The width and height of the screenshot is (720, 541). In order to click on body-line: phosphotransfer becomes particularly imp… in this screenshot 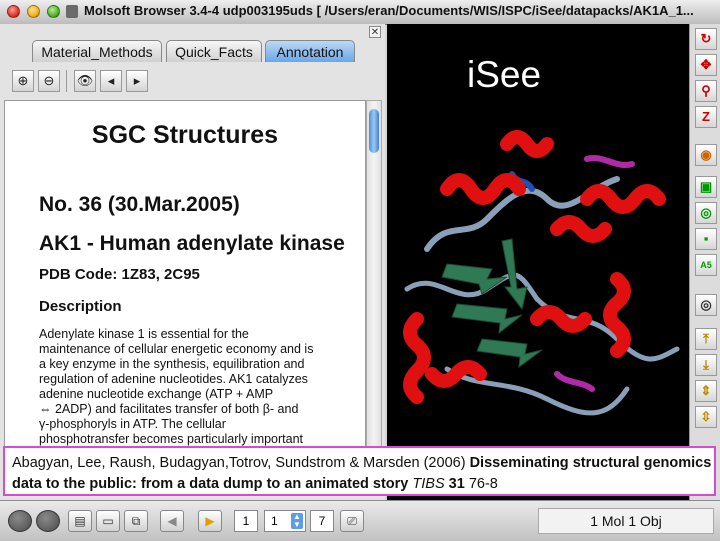, I will do `click(171, 439)`.